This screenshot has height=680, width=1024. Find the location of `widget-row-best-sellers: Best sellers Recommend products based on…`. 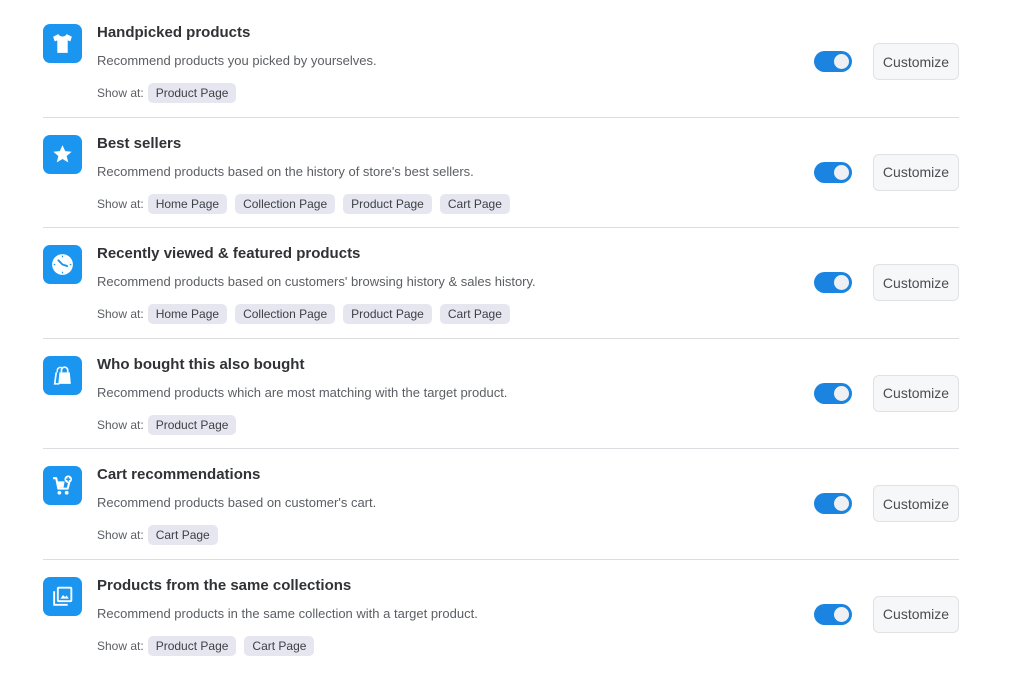

widget-row-best-sellers: Best sellers Recommend products based on… is located at coordinates (501, 173).